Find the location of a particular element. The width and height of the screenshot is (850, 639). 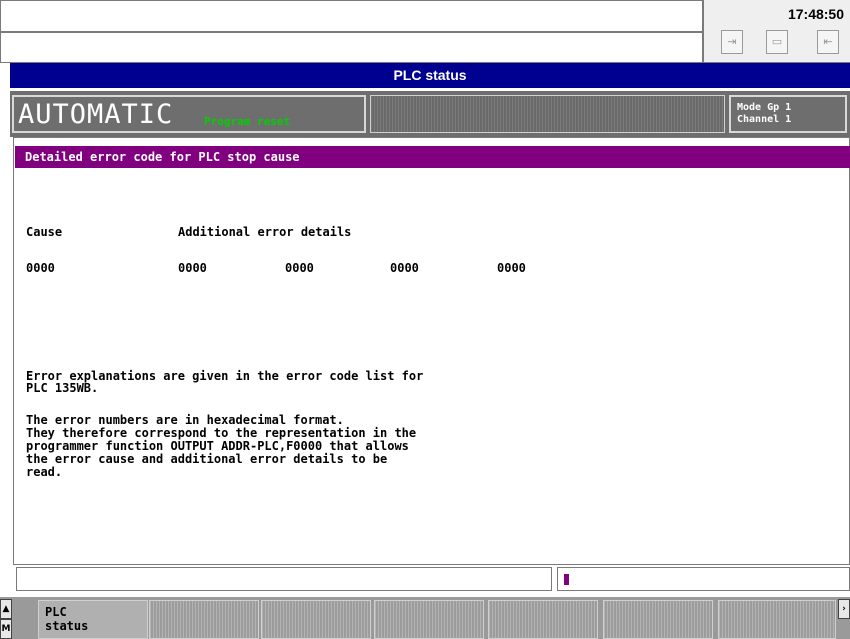

clock: 17:48:50 is located at coordinates (815, 14).